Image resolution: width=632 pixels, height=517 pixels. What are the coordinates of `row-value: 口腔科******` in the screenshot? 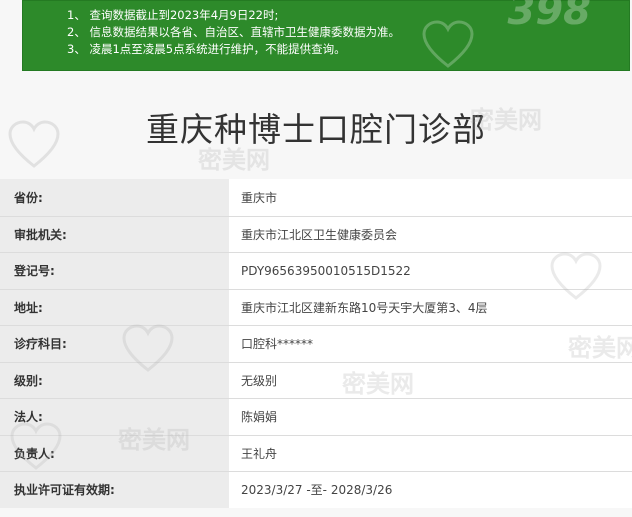 It's located at (430, 344).